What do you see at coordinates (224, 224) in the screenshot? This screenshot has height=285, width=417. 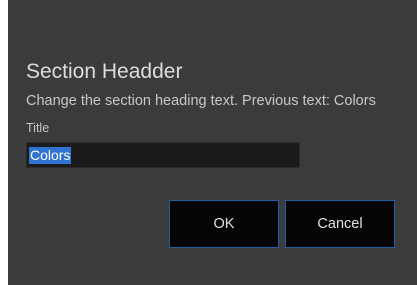 I see `ok-button: OK` at bounding box center [224, 224].